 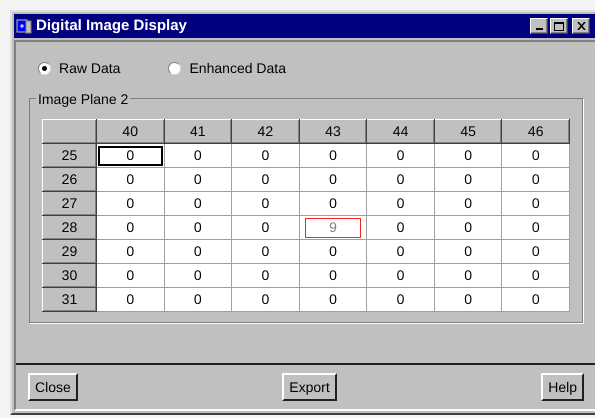 What do you see at coordinates (468, 132) in the screenshot?
I see `column-header: 45` at bounding box center [468, 132].